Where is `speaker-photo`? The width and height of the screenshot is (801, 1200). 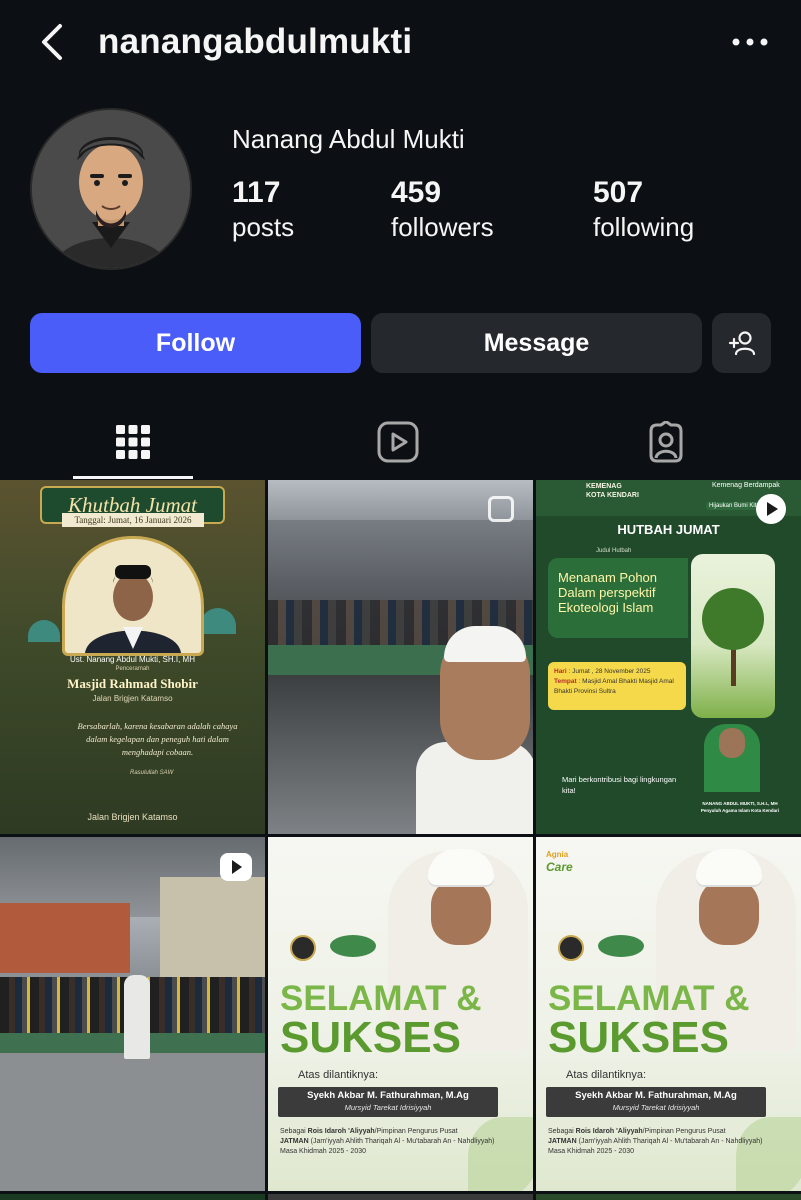
speaker-photo is located at coordinates (133, 609).